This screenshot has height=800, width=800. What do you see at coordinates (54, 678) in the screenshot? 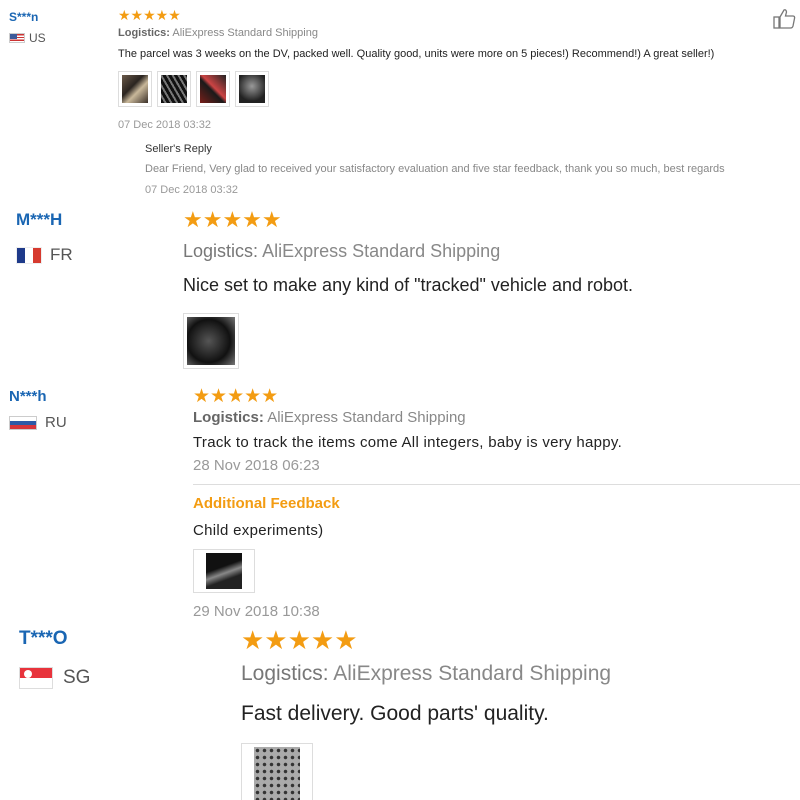
I see `reviewer-country: SG` at bounding box center [54, 678].